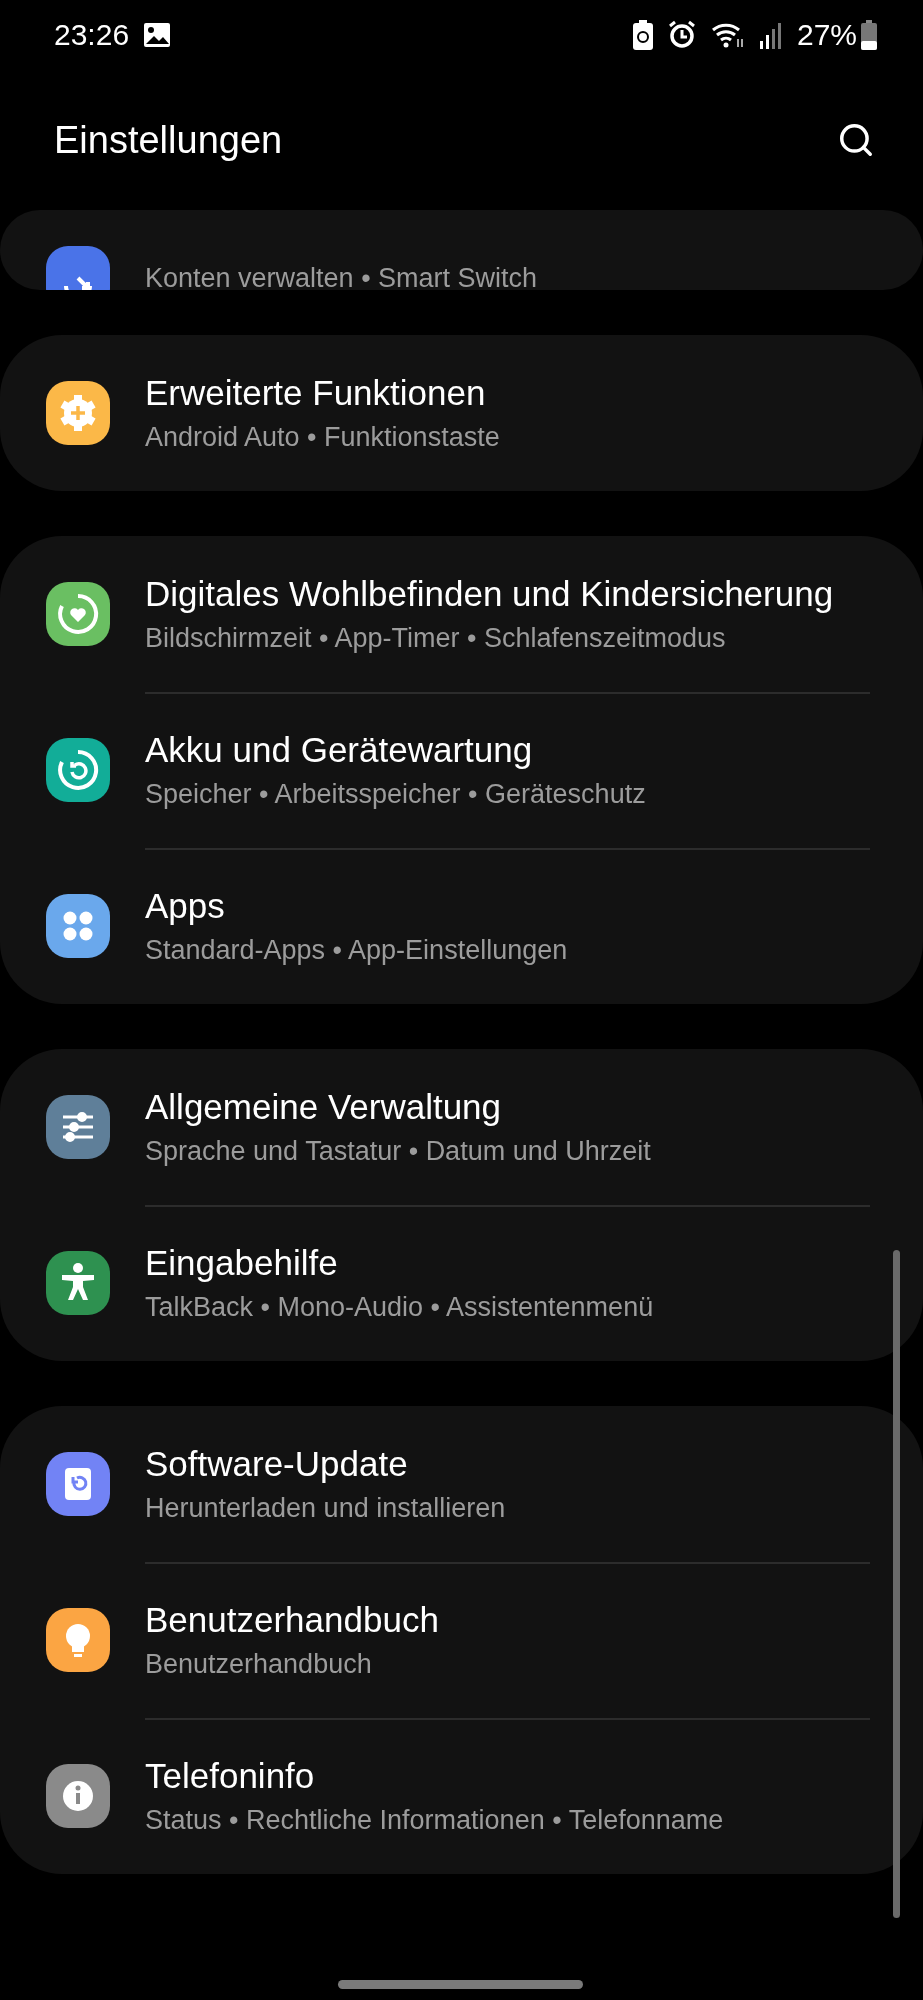  I want to click on setting-subtitle: Android Auto • Funktionstaste, so click(322, 437).